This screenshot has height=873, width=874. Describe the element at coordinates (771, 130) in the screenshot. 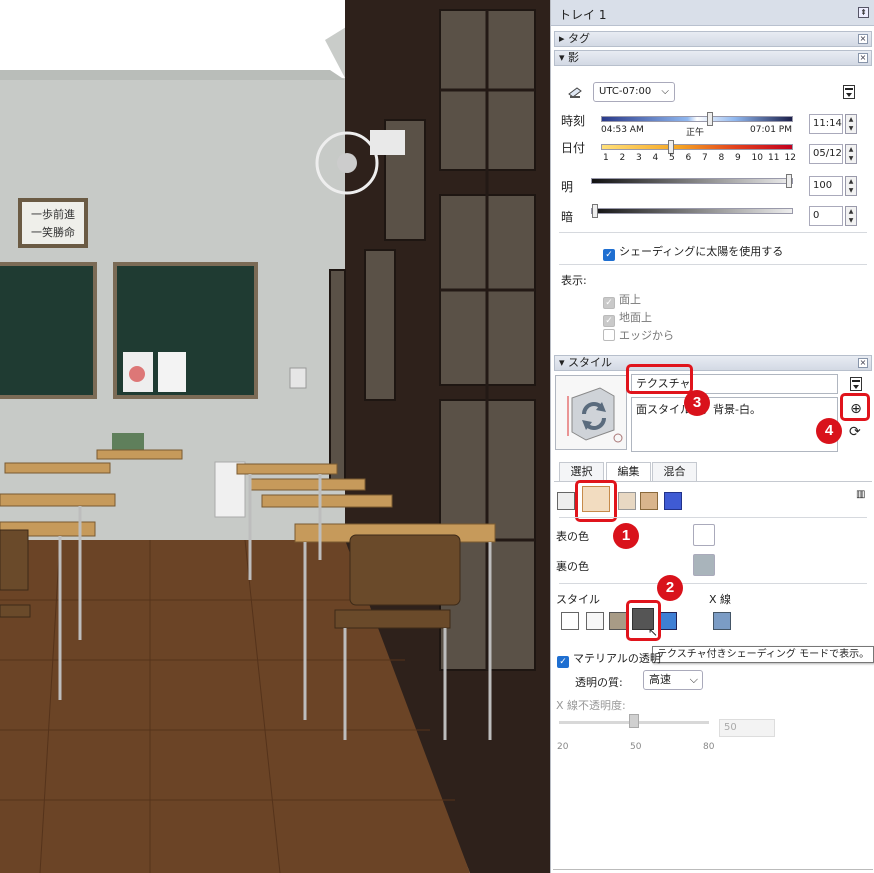

I see `time-end: 07:01 PM` at that location.